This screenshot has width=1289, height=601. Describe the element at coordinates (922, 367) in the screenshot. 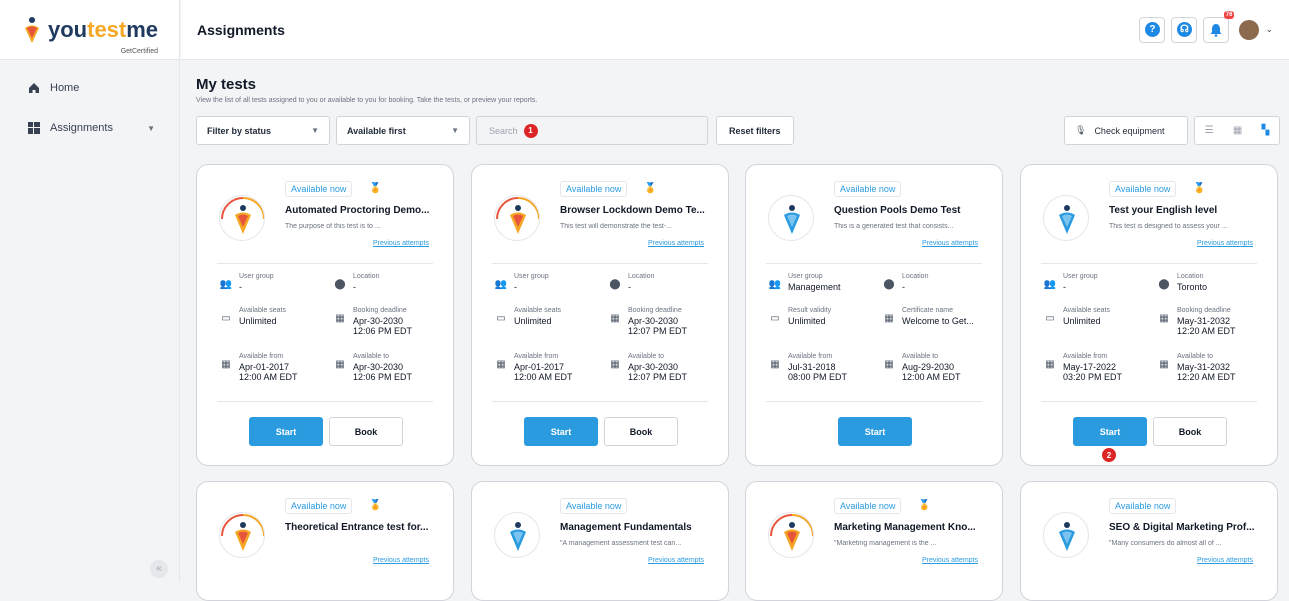

I see `available-to-field: ▦ Available to Aug-29-2030 12:00 AM EDT` at that location.